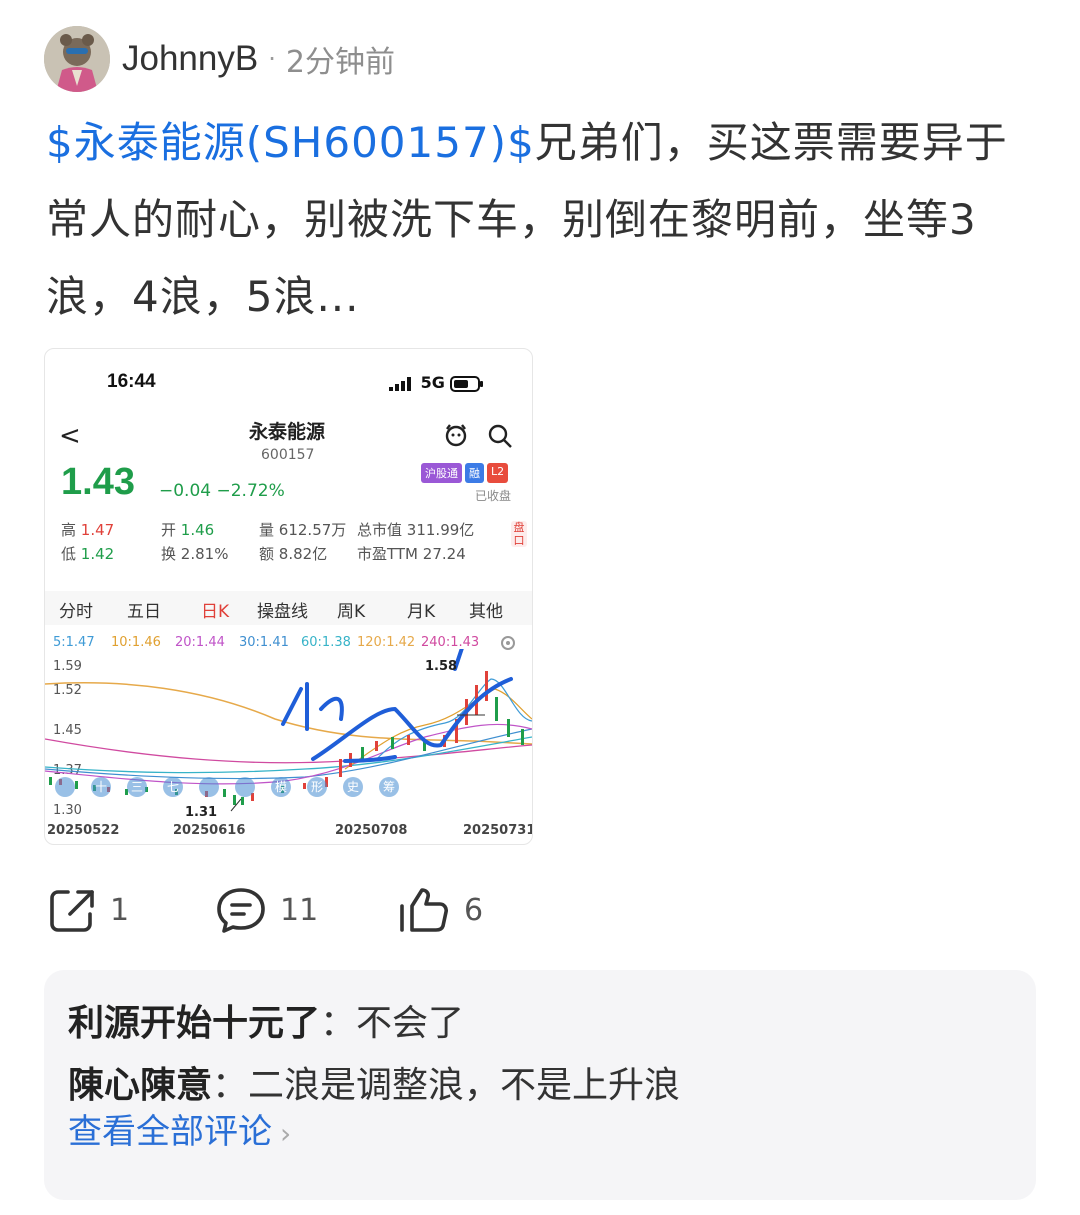 The height and width of the screenshot is (1215, 1080). What do you see at coordinates (140, 1085) in the screenshot?
I see `comment-user: 陳心陳意` at bounding box center [140, 1085].